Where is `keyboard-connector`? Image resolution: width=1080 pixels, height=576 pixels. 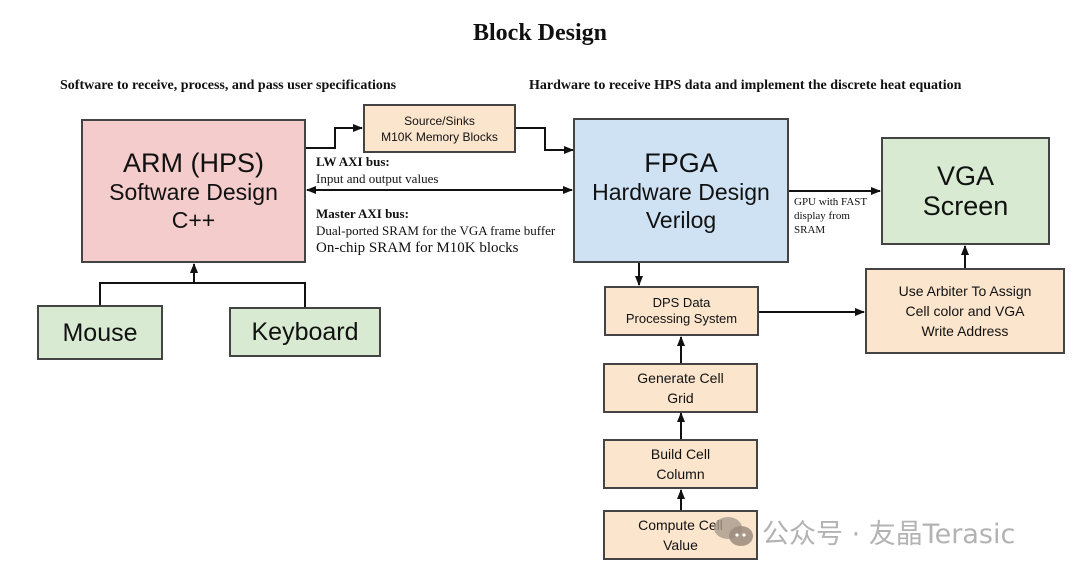 keyboard-connector is located at coordinates (250, 295).